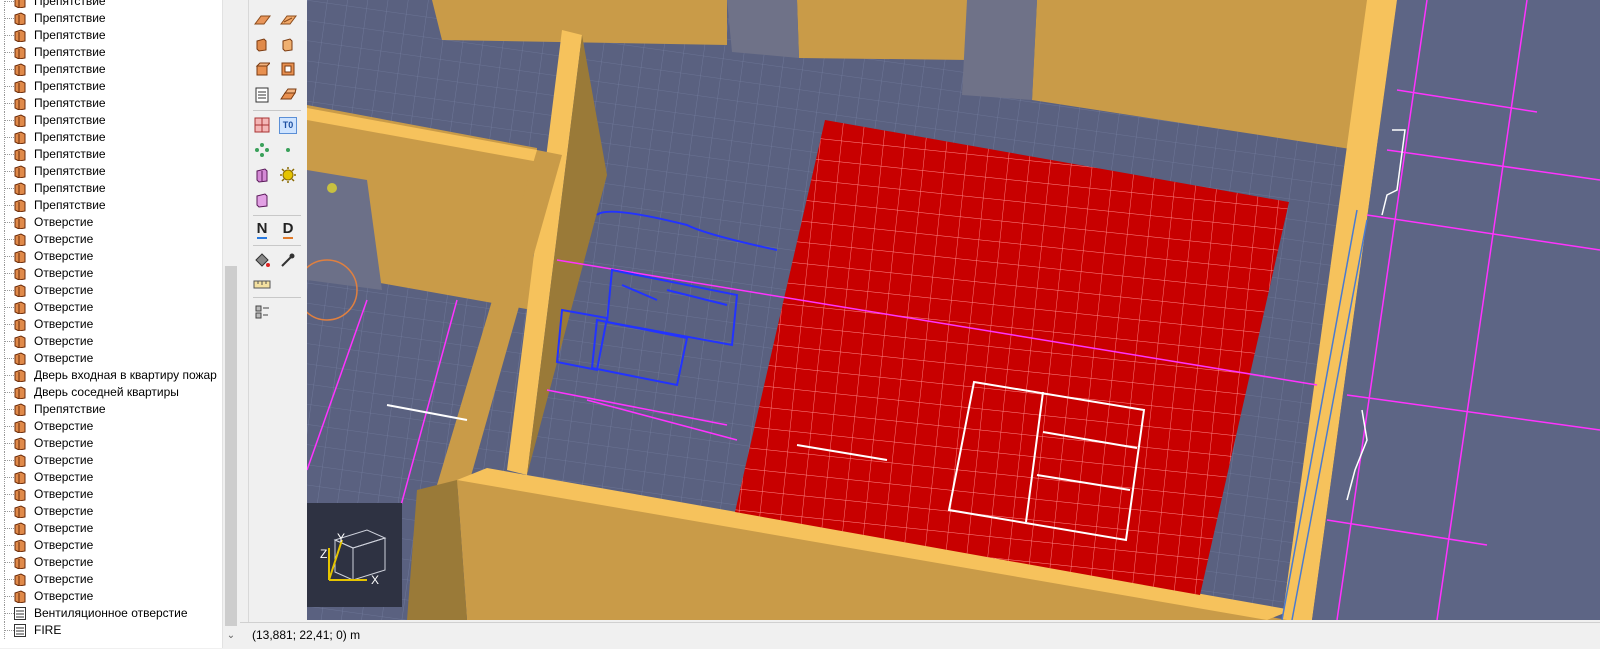 The height and width of the screenshot is (649, 1600). I want to click on point-tool-icon, so click(288, 150).